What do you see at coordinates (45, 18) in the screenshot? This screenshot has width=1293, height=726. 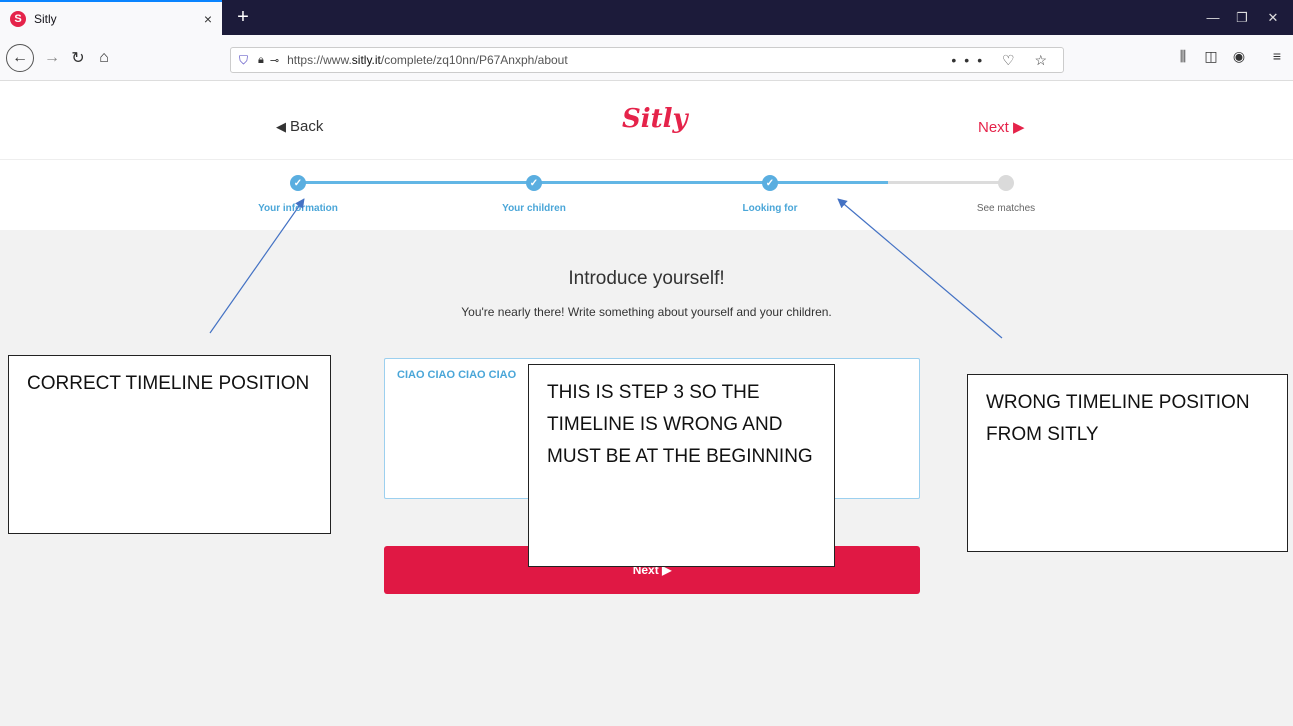 I see `tab-title: Sitly` at bounding box center [45, 18].